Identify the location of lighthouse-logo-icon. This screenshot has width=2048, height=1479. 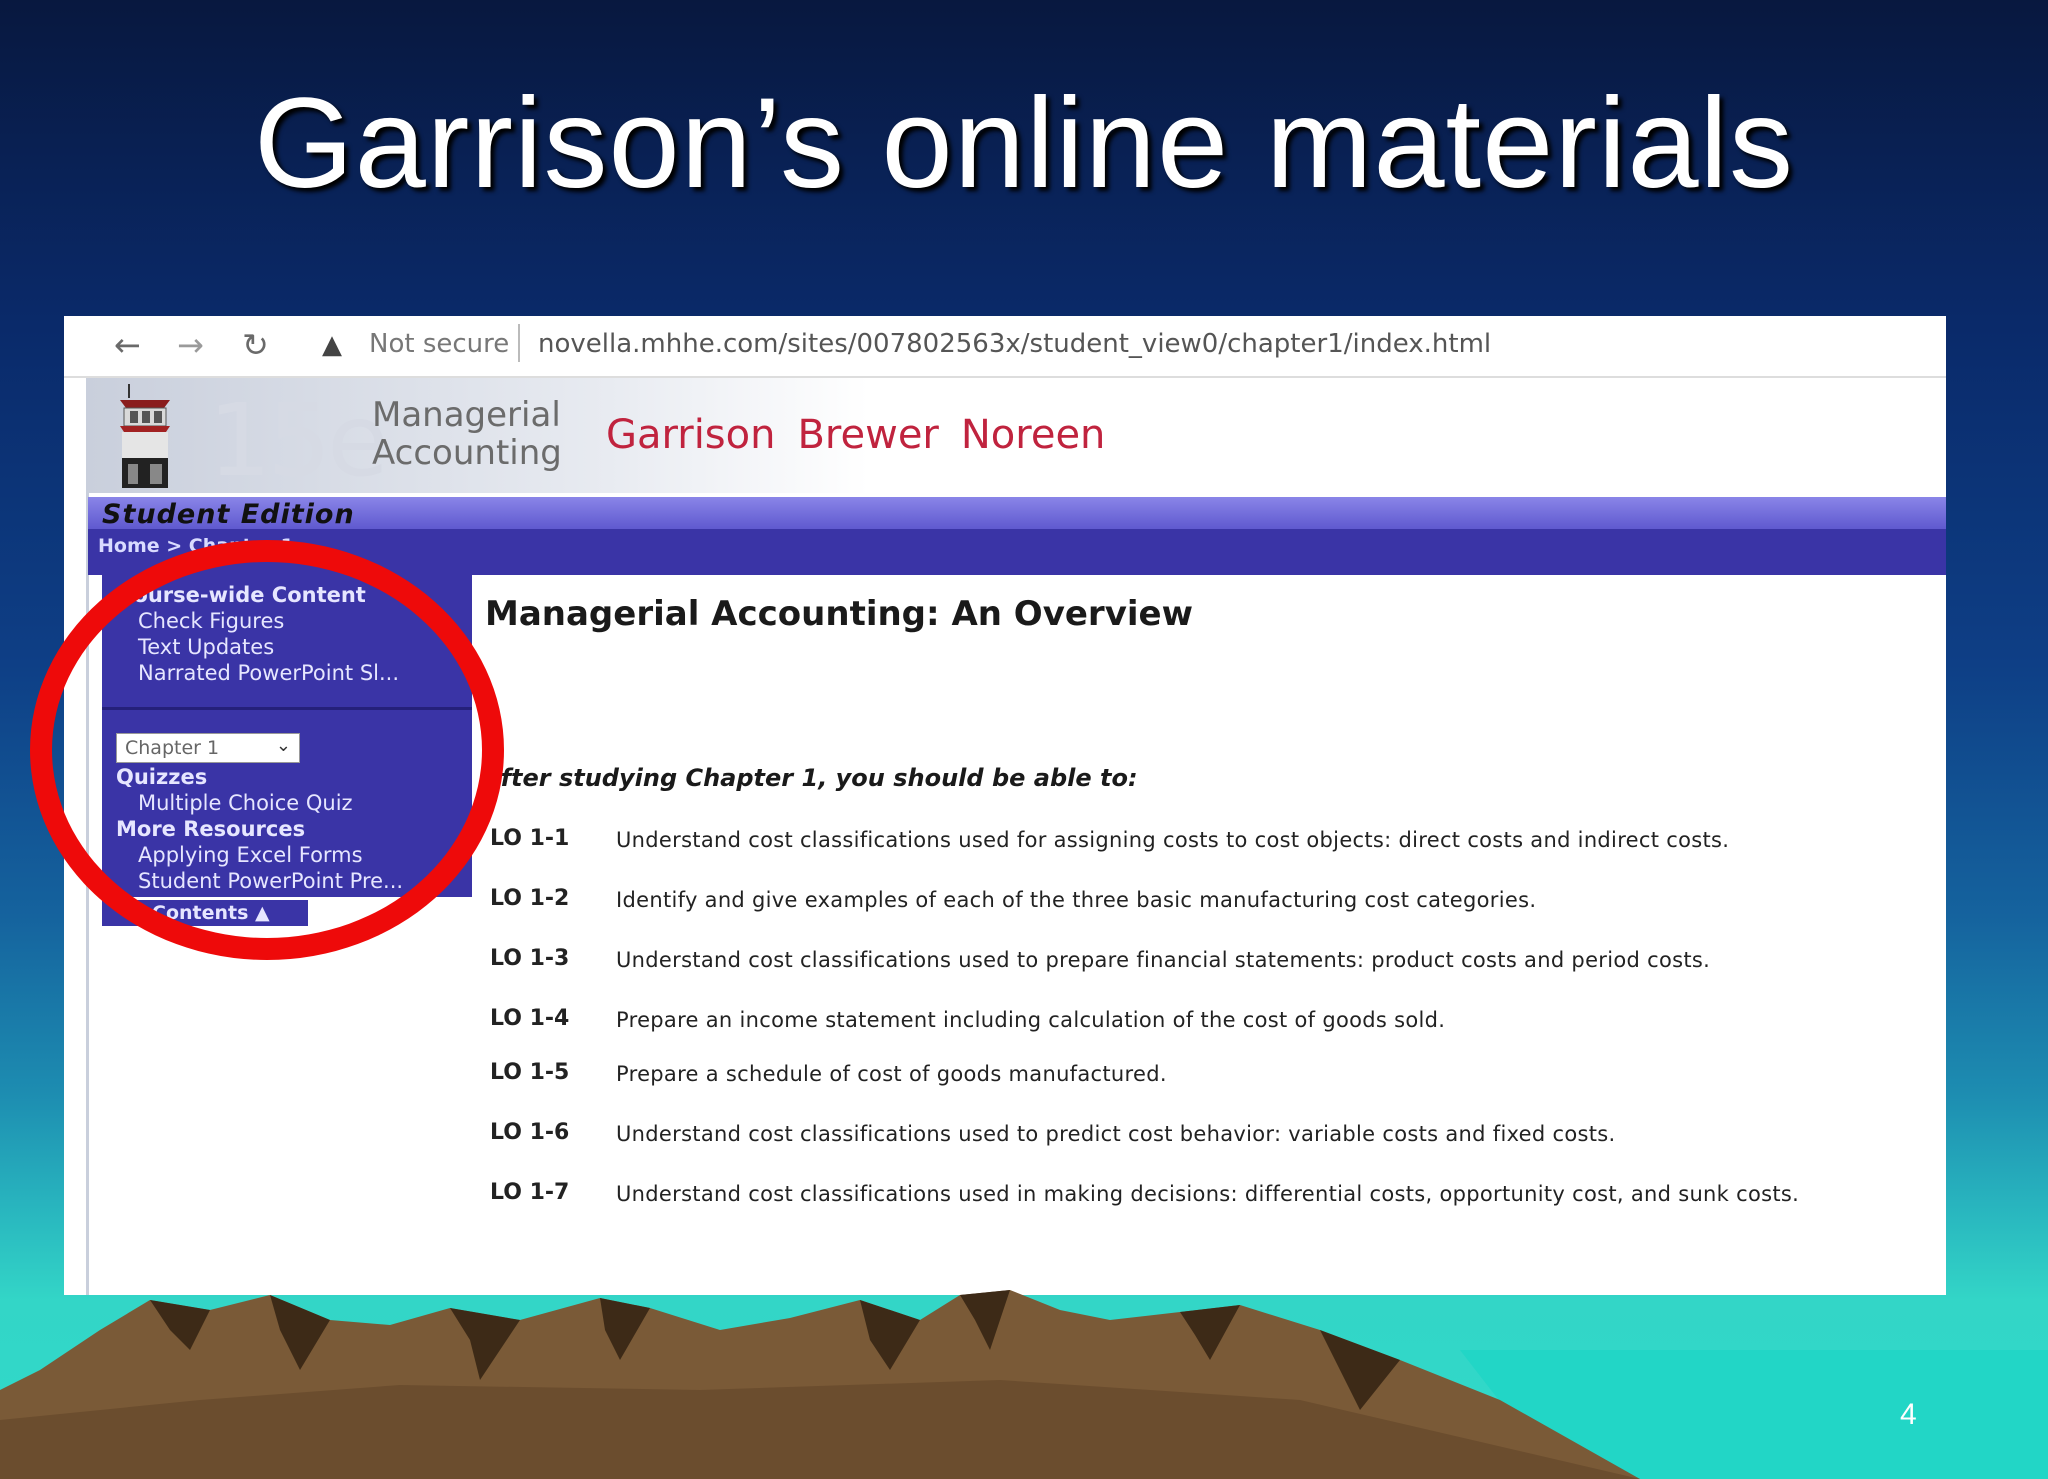
(145, 436).